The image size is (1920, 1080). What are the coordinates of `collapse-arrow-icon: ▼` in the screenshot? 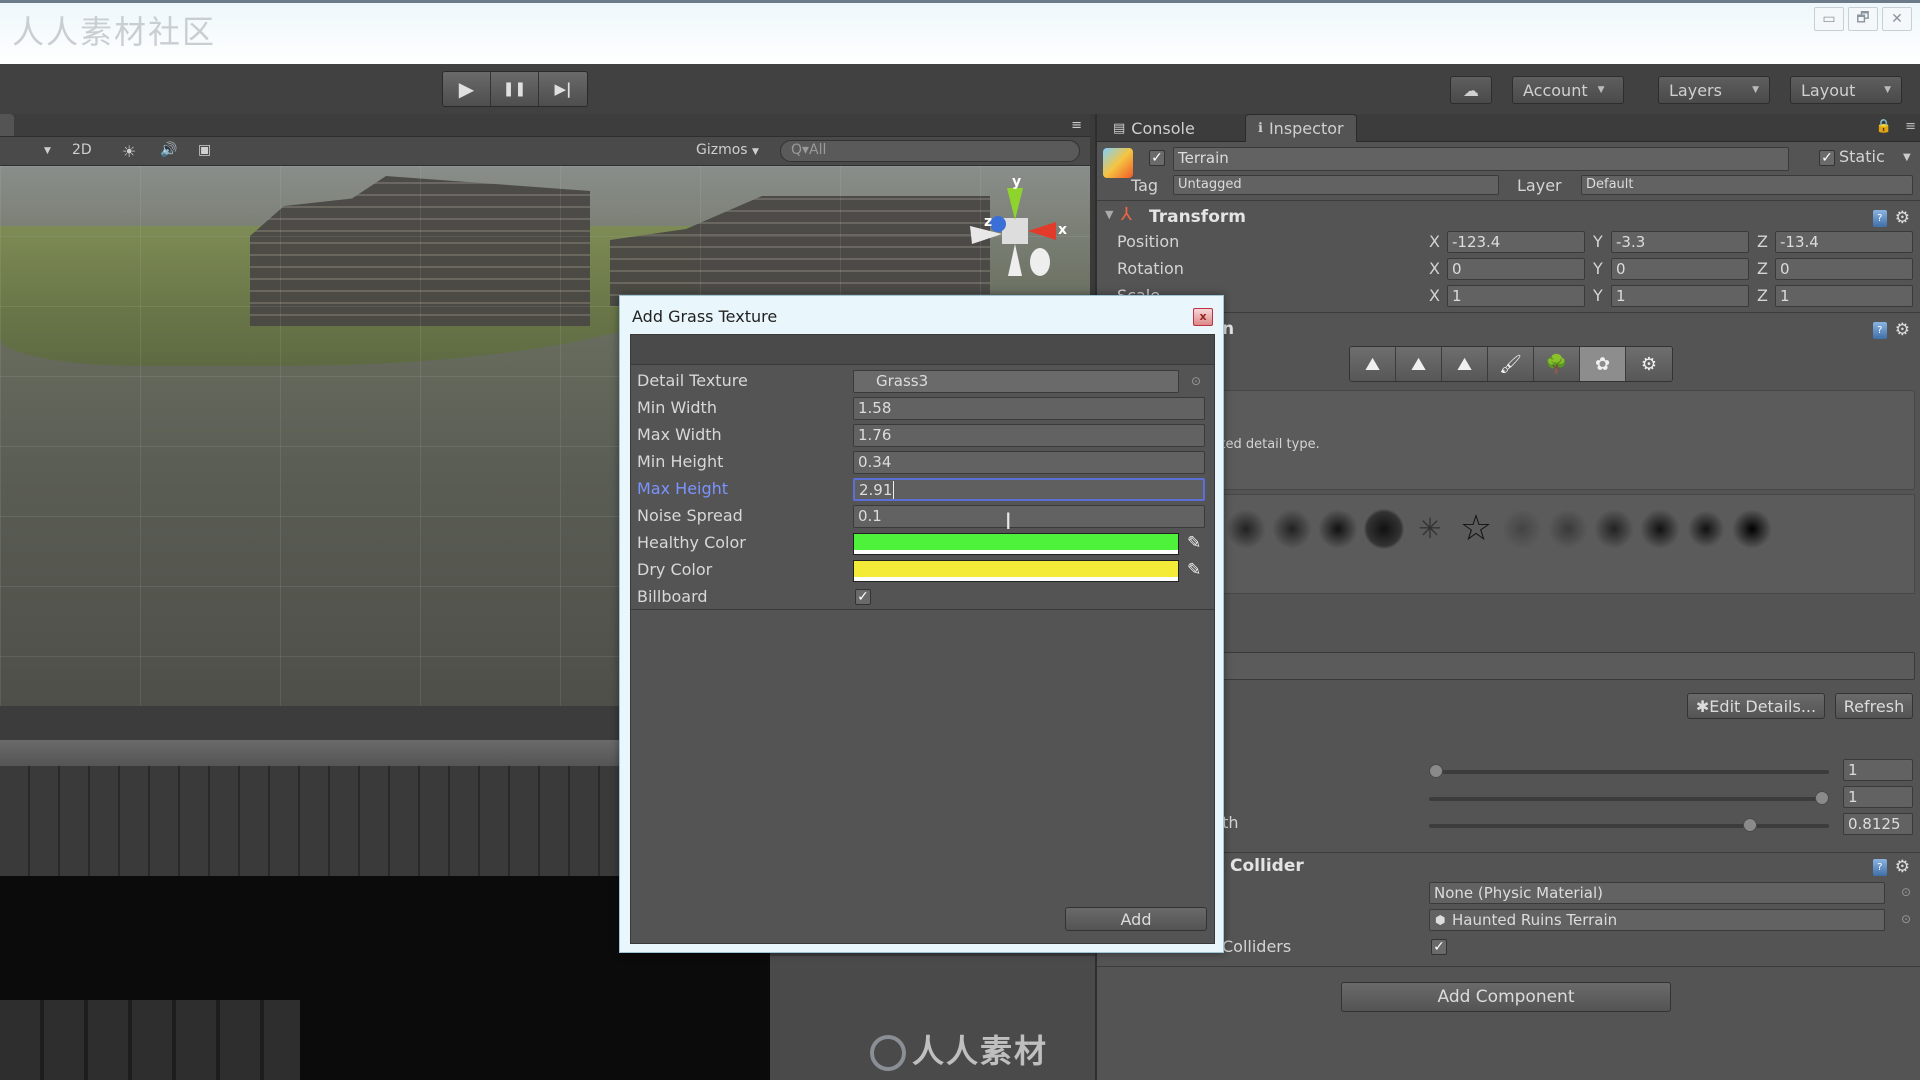 It's located at (1109, 214).